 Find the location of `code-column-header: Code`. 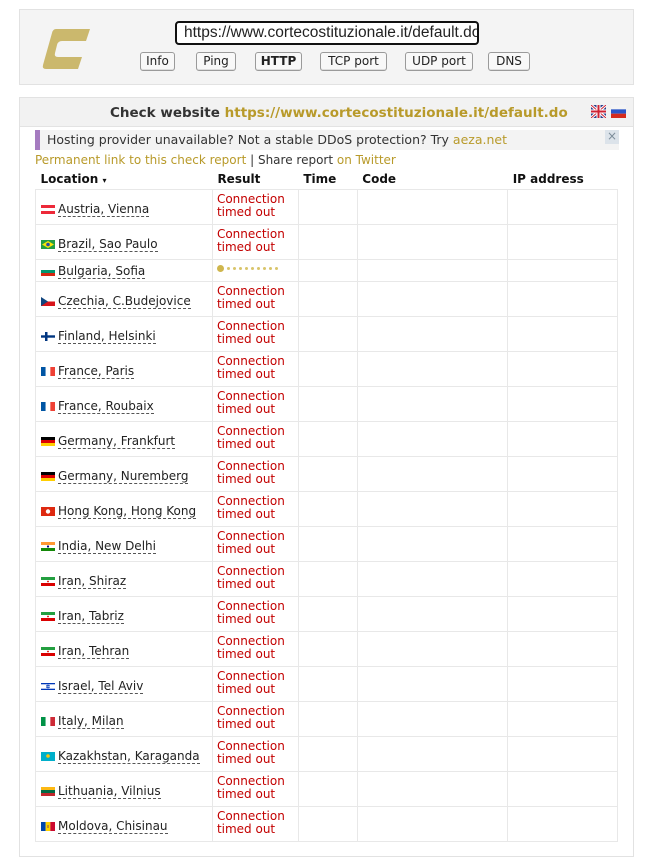

code-column-header: Code is located at coordinates (379, 179).